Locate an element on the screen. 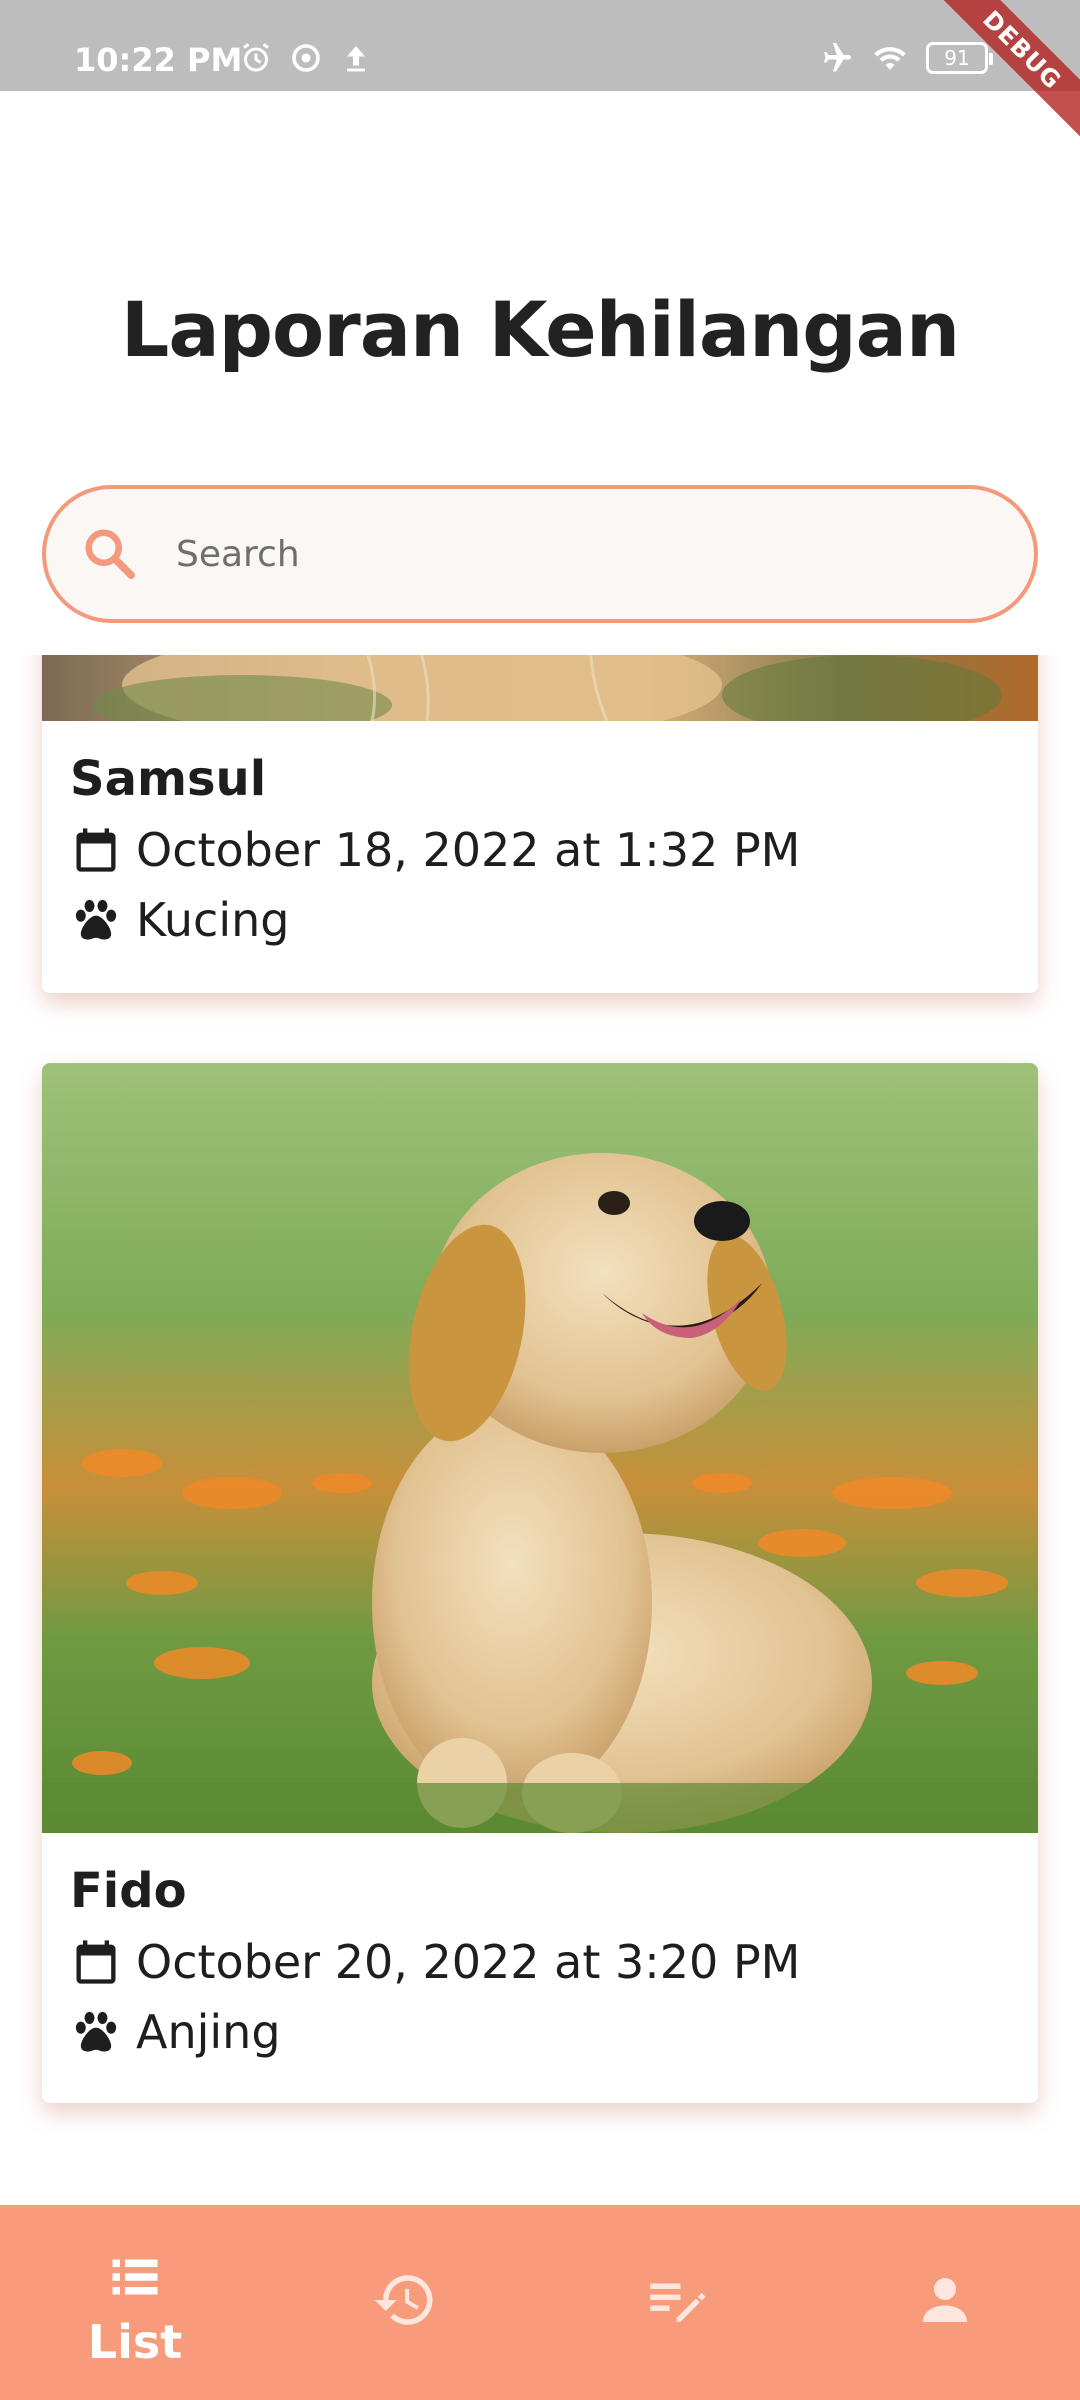 The width and height of the screenshot is (1080, 2400). nav-label-list: List is located at coordinates (135, 2342).